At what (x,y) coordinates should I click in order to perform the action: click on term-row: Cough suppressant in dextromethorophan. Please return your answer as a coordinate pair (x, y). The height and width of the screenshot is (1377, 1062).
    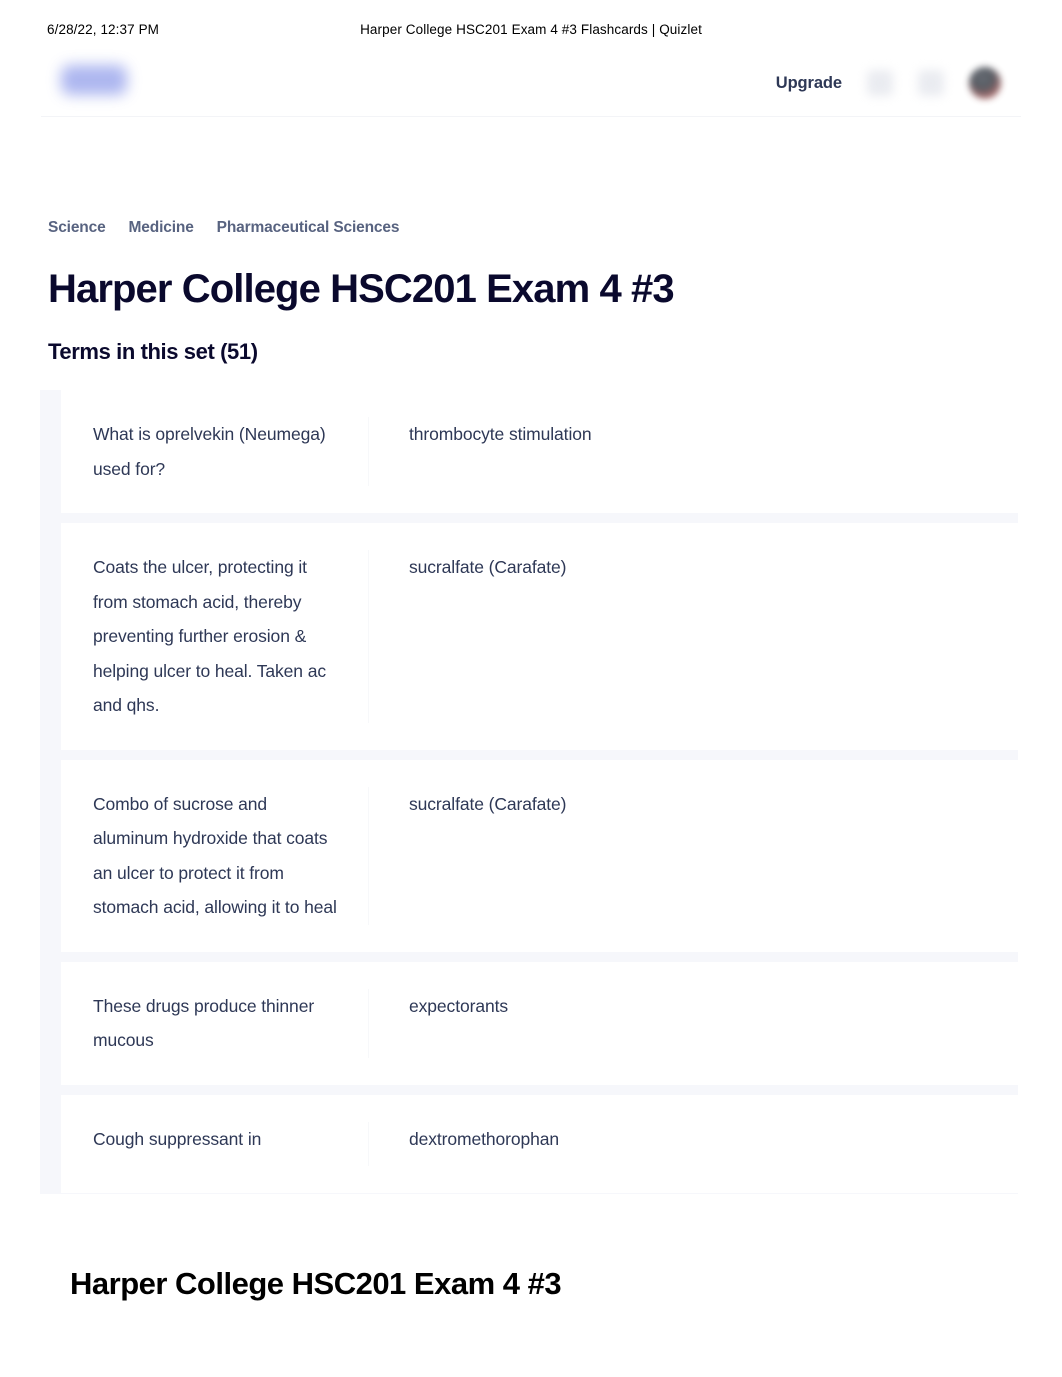
    Looking at the image, I should click on (539, 1139).